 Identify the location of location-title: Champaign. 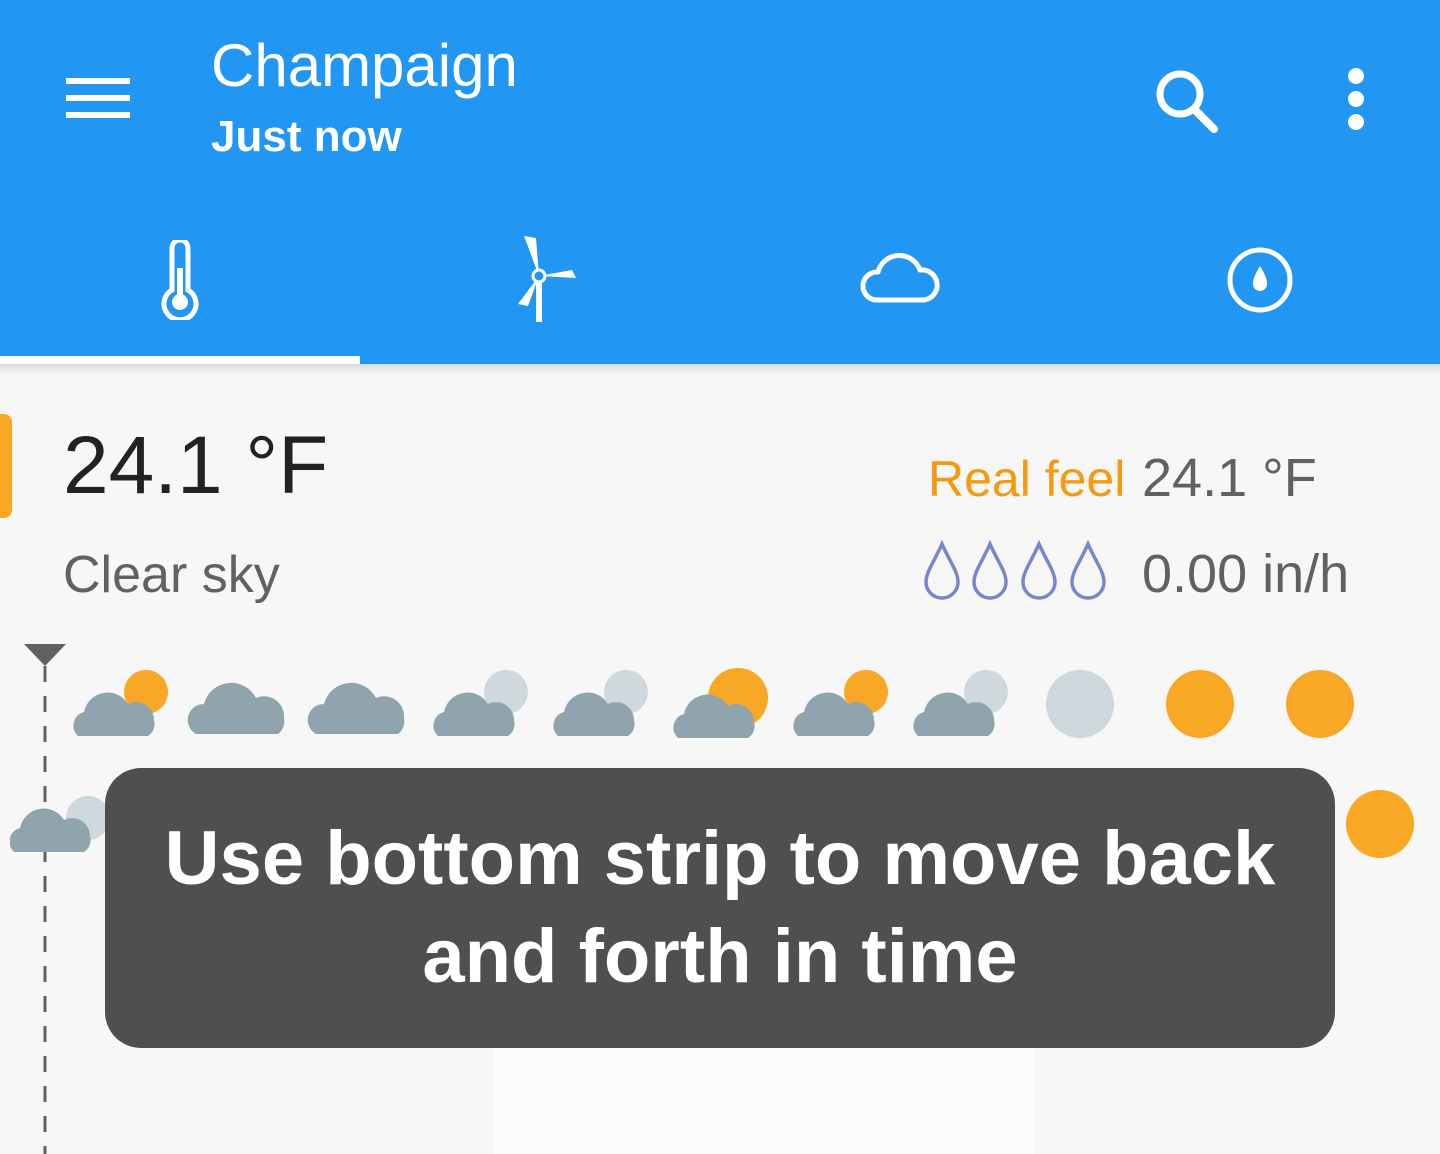
(364, 65).